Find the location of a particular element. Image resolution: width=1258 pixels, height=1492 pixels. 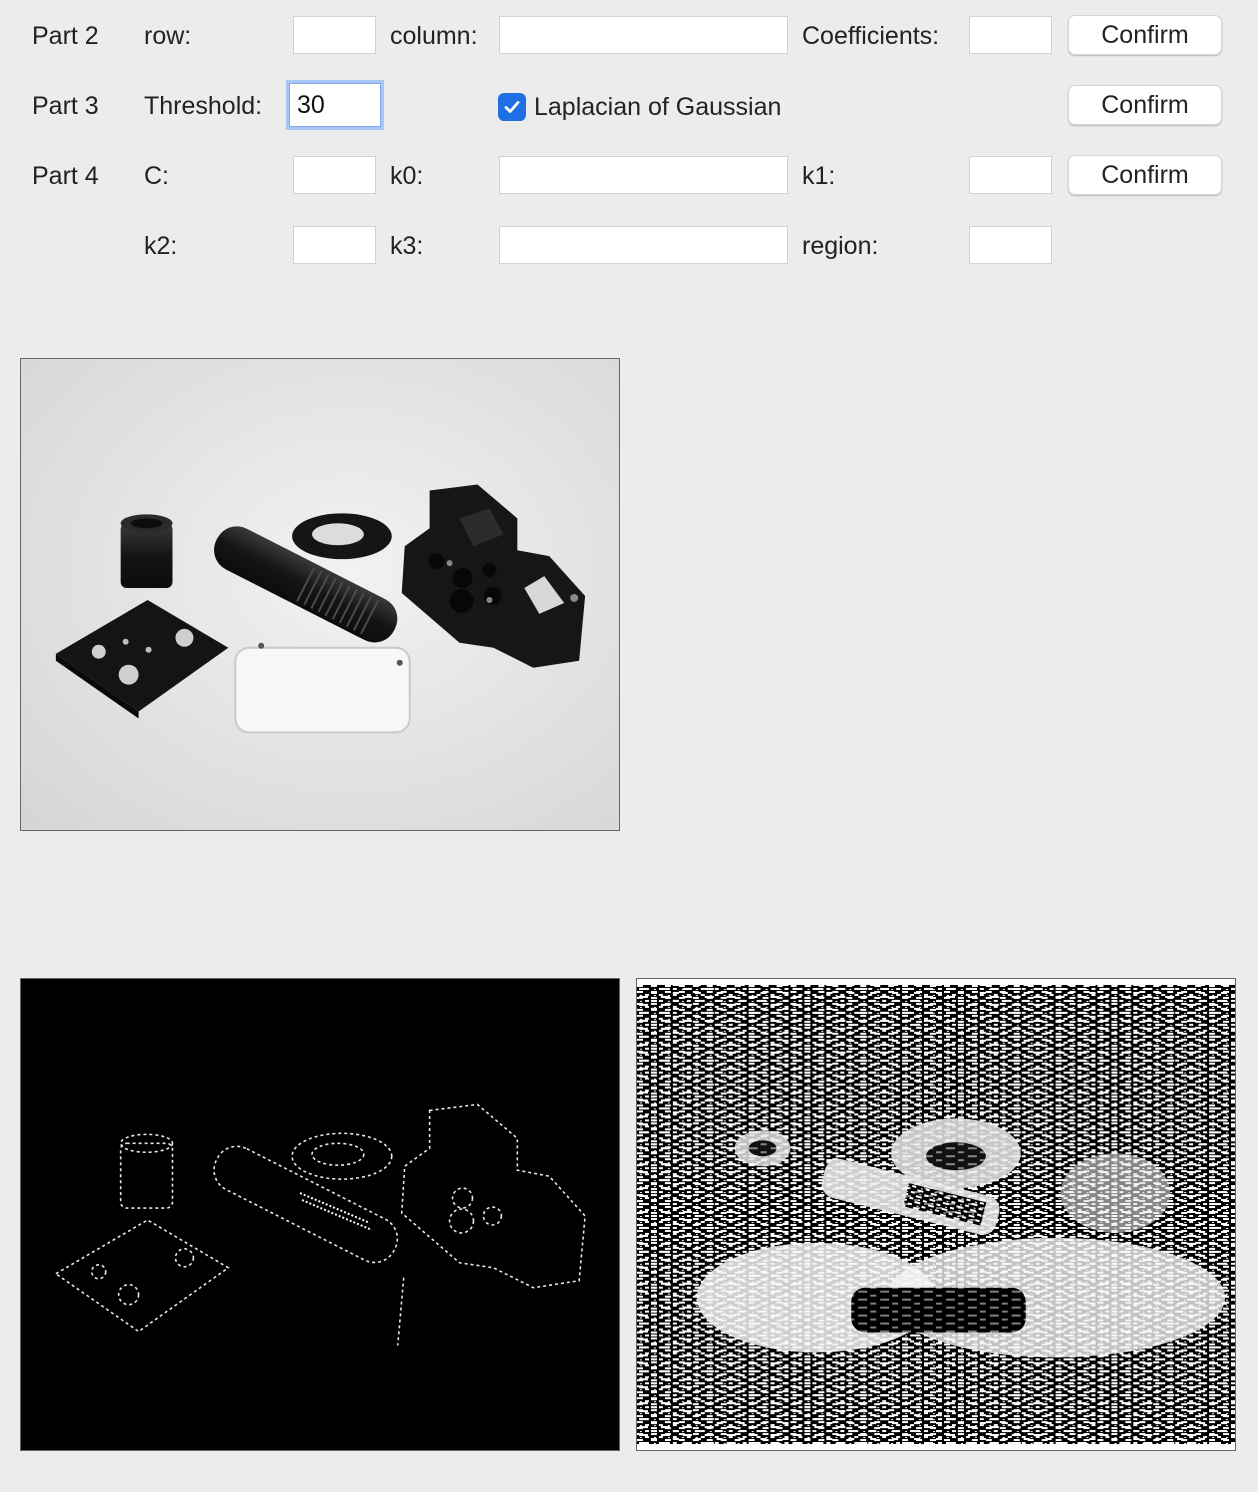

k2-label: k2: is located at coordinates (161, 246).